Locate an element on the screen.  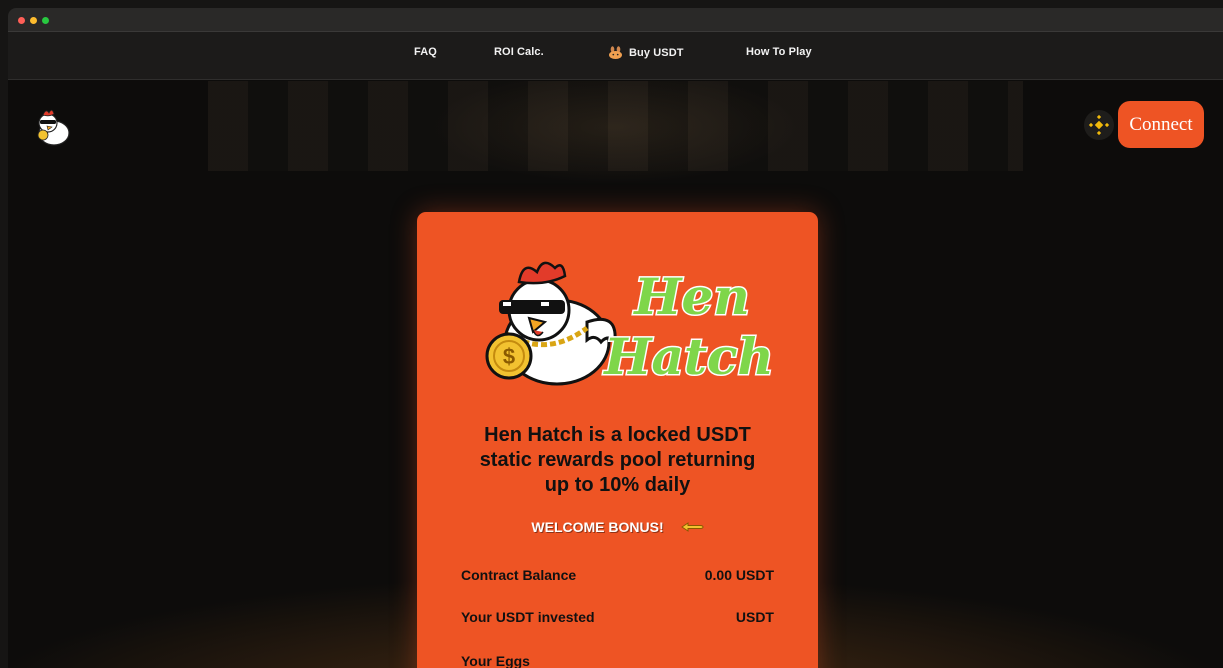
svg-text: Hen is located at coordinates (690, 296).